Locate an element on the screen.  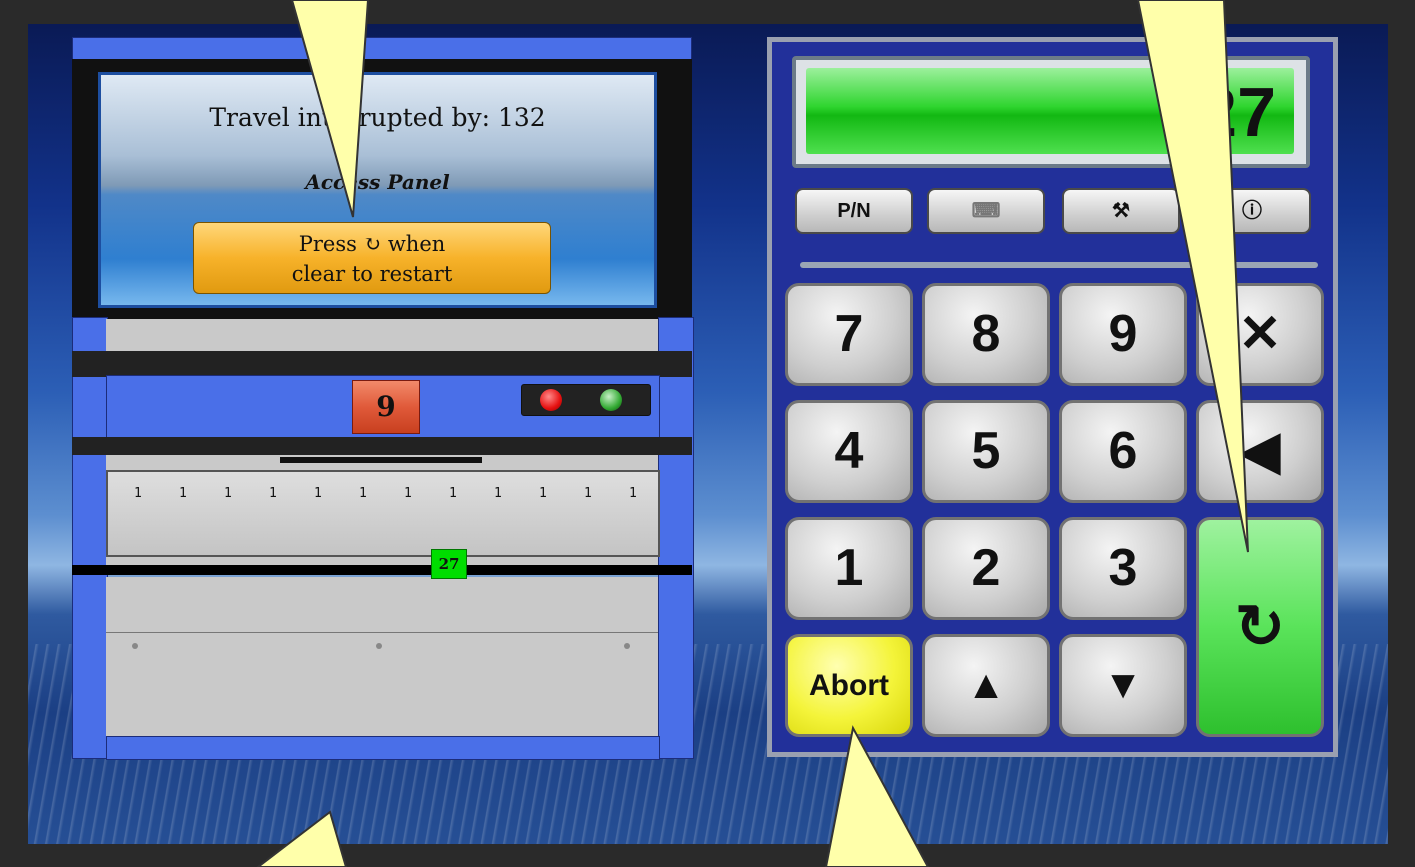
callout-restart-hint is located at coordinates (330, 109).